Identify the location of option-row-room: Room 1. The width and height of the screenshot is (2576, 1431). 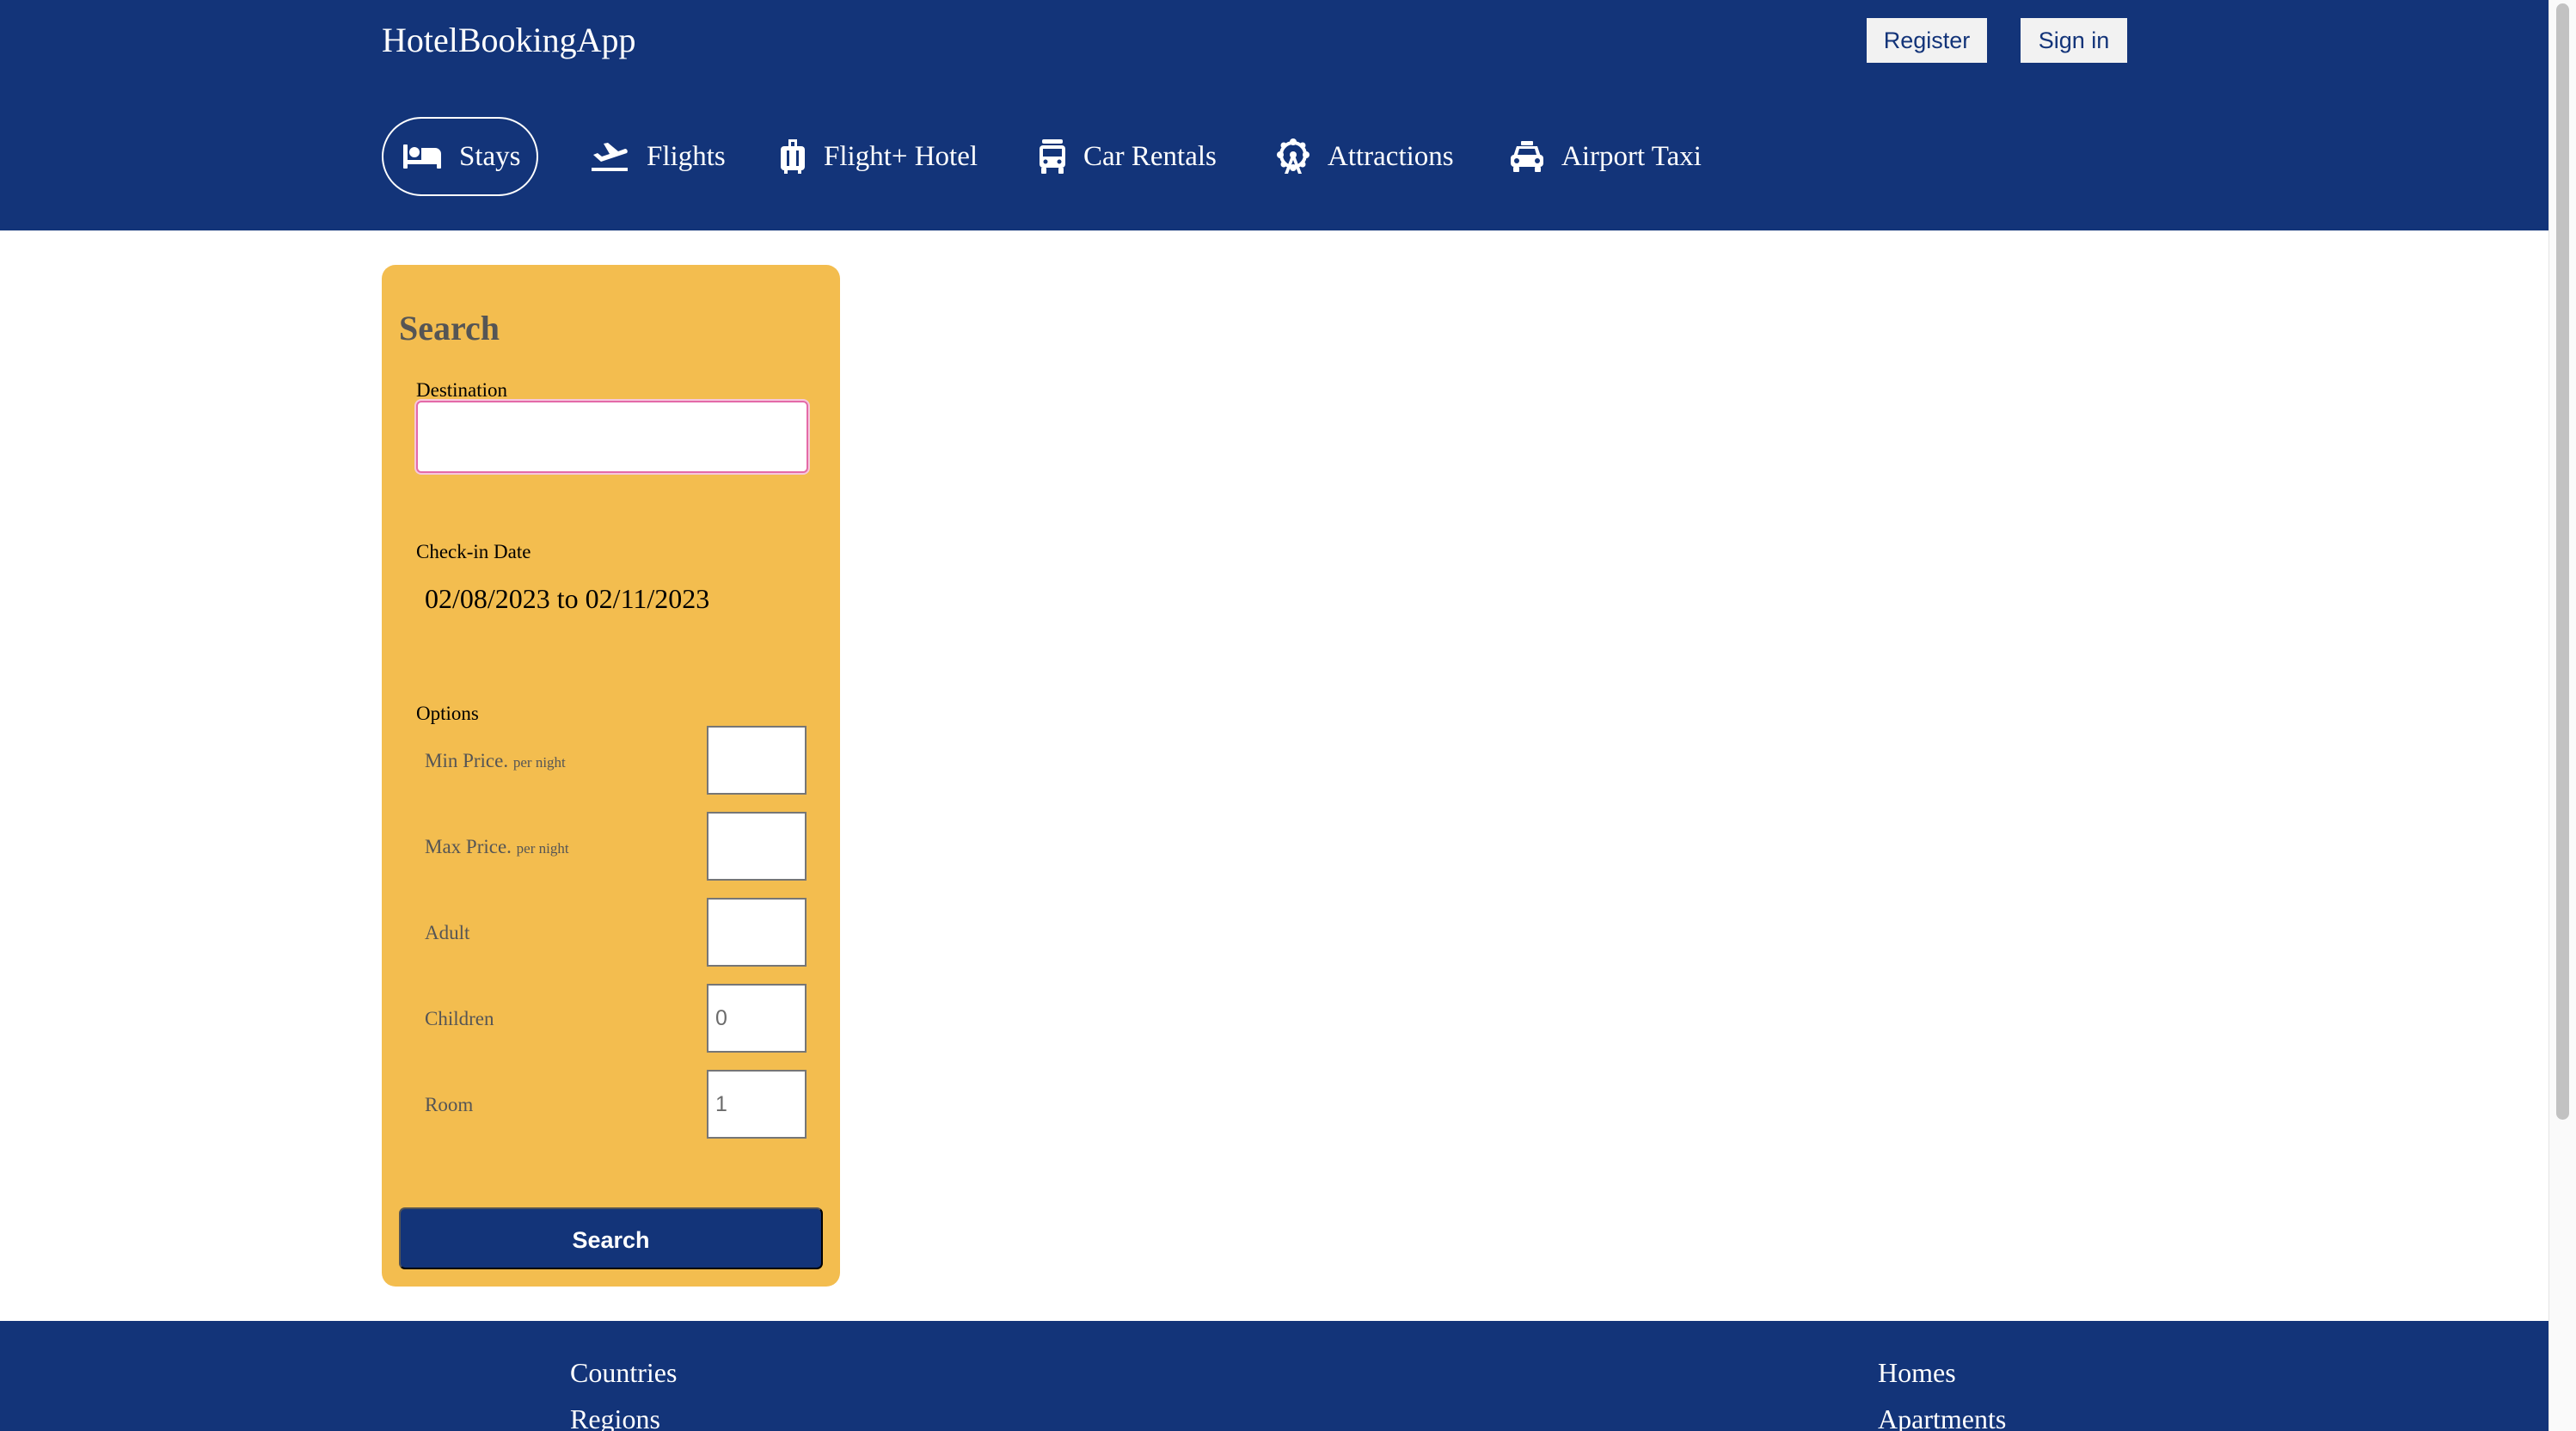
(616, 1104).